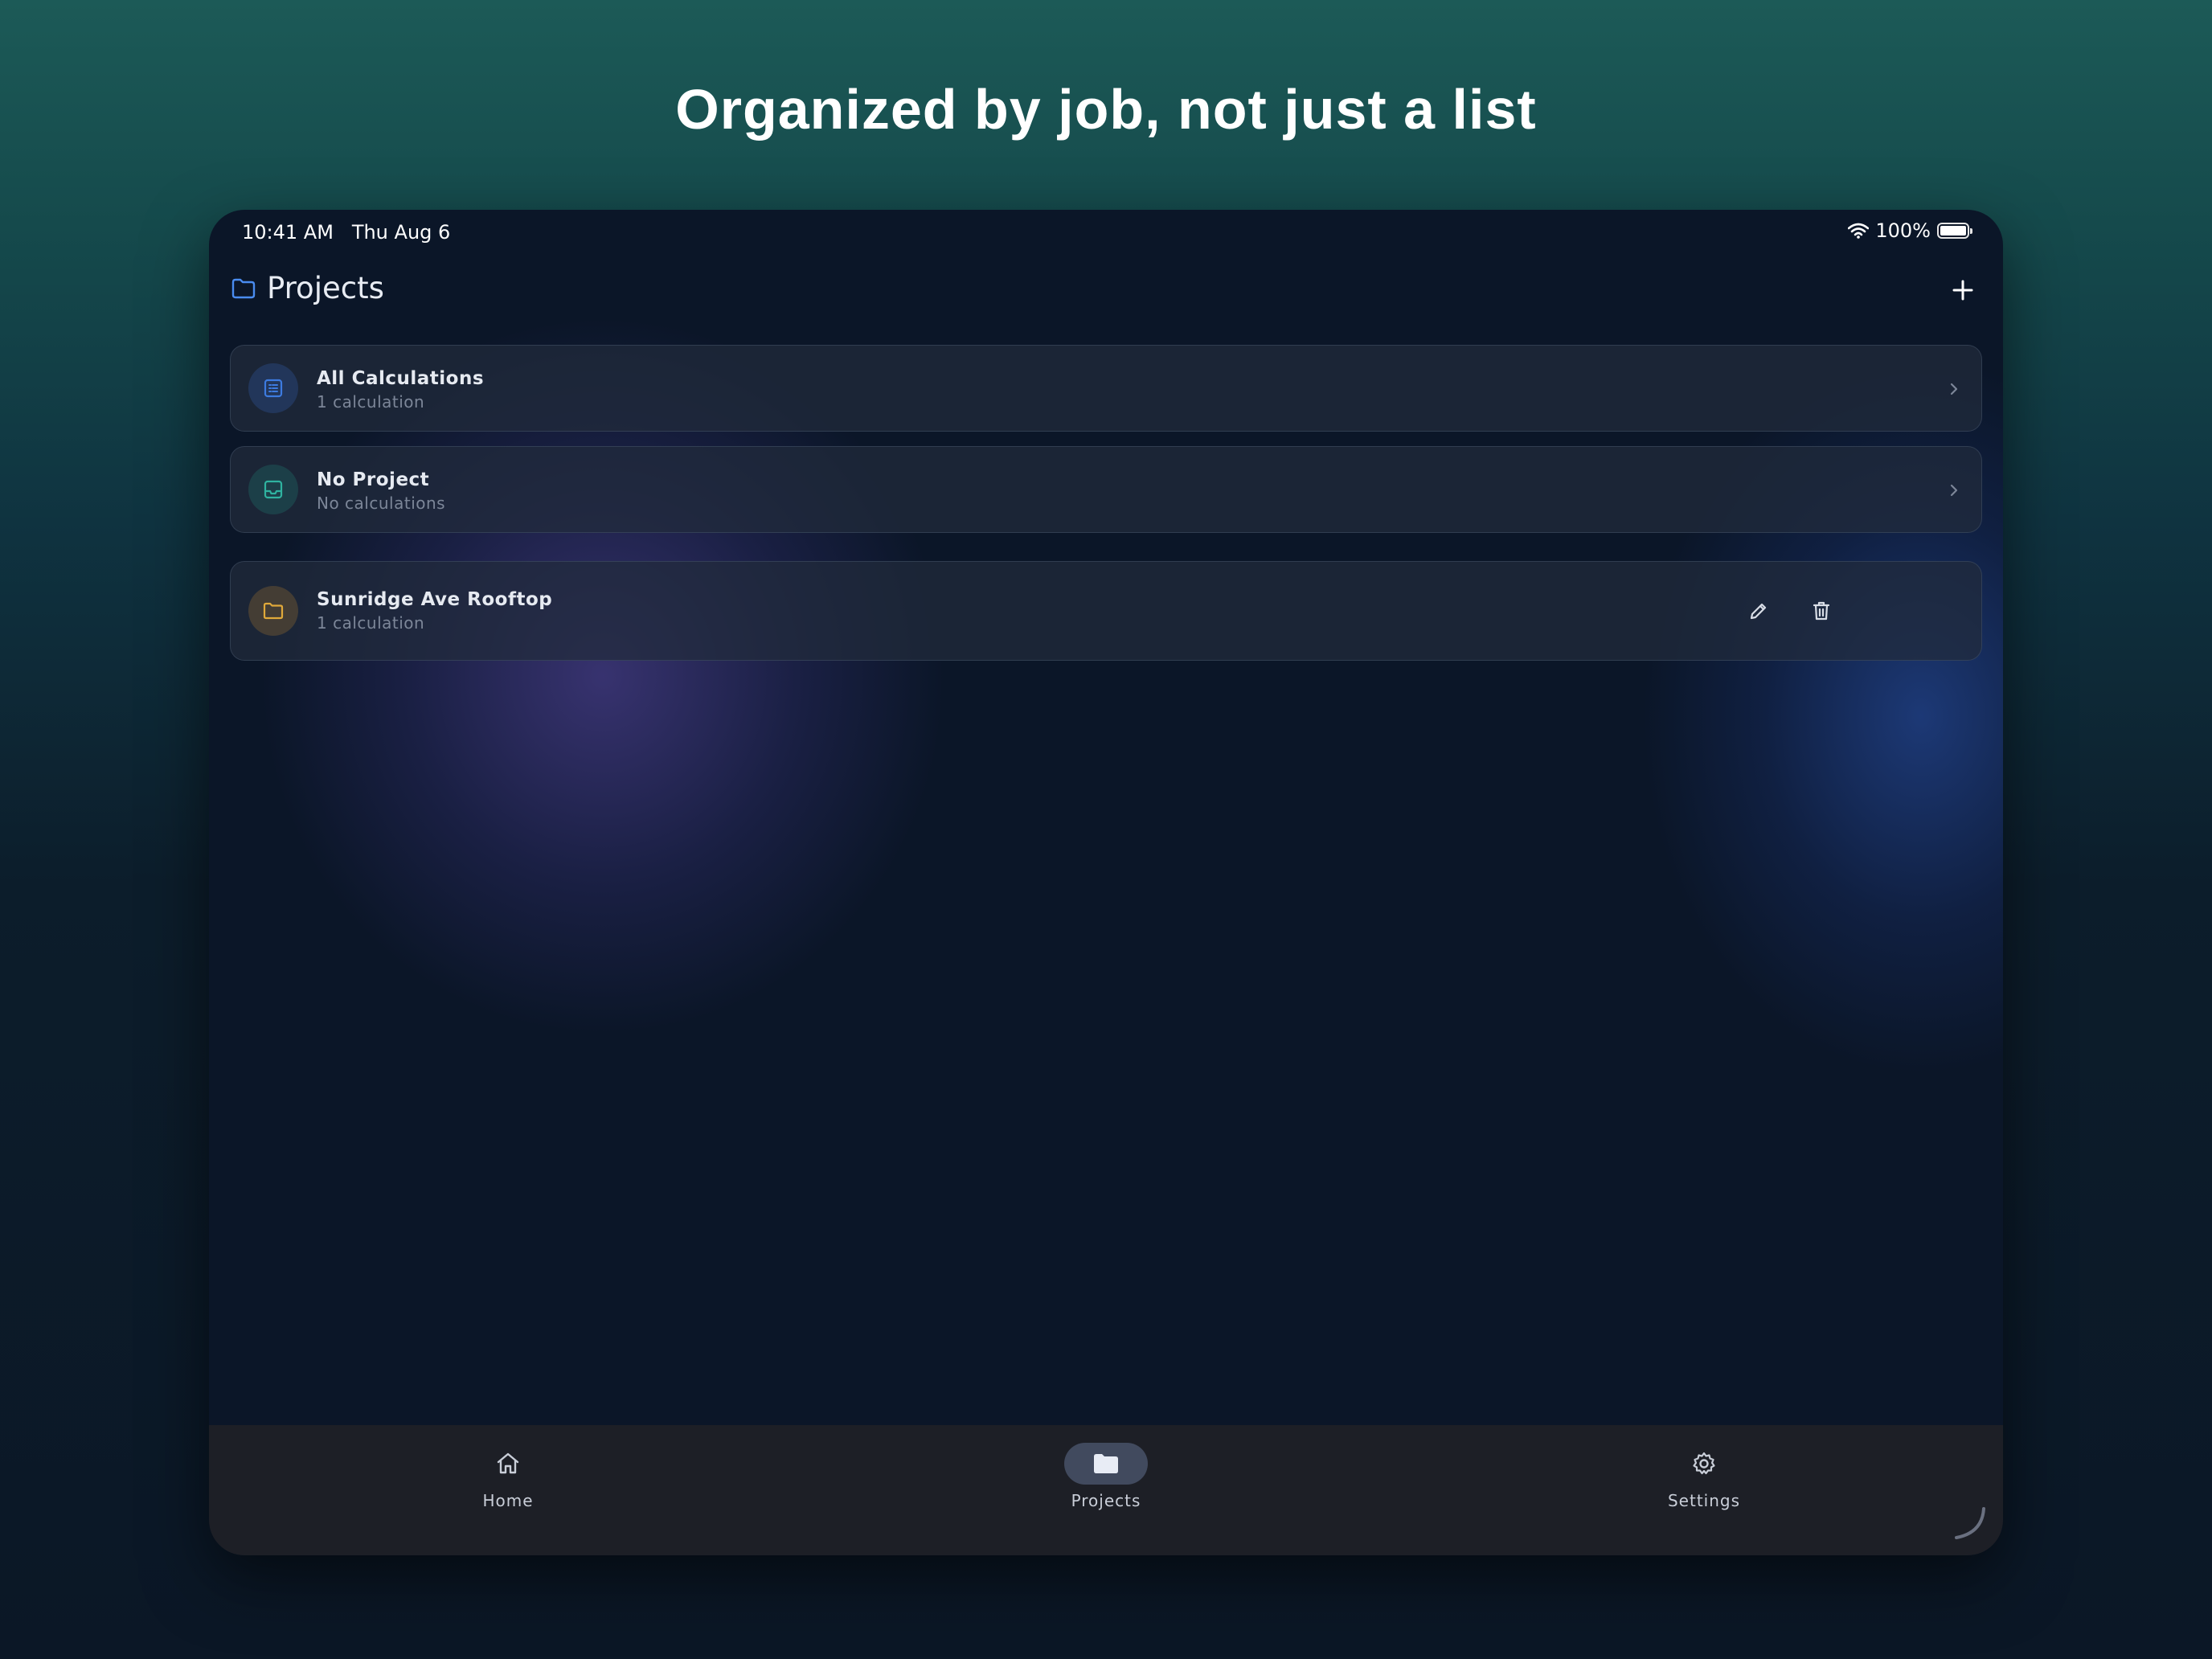 The height and width of the screenshot is (1659, 2212). I want to click on tab-projects: Projects, so click(1106, 1490).